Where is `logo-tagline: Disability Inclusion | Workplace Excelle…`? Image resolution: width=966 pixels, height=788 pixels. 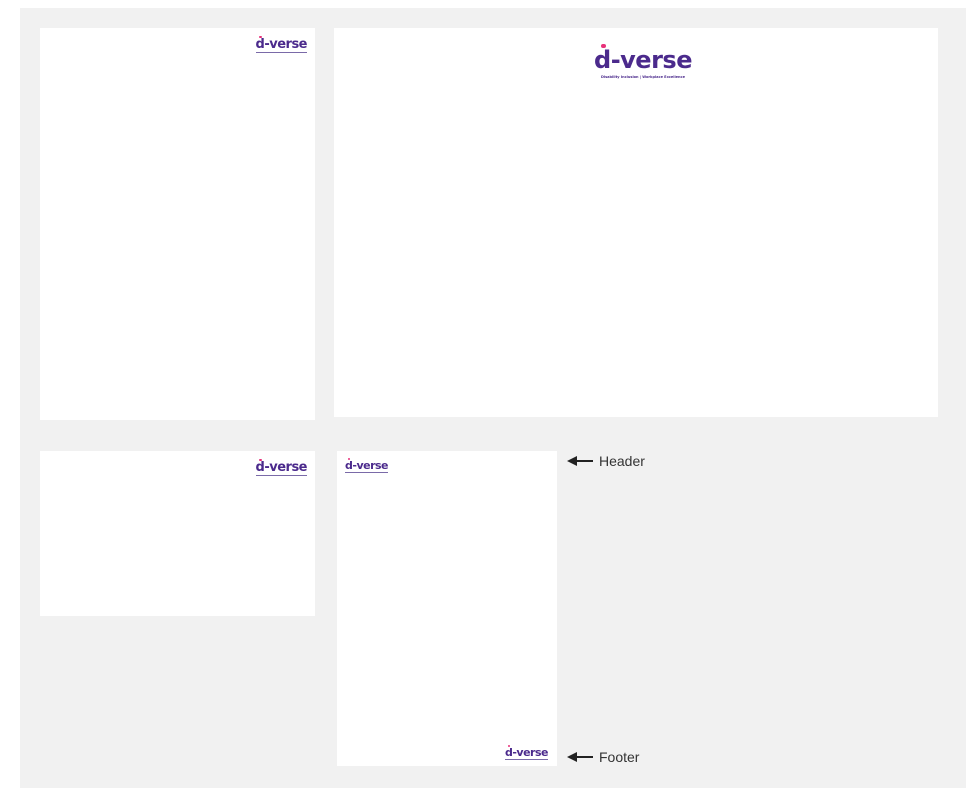 logo-tagline: Disability Inclusion | Workplace Excelle… is located at coordinates (642, 76).